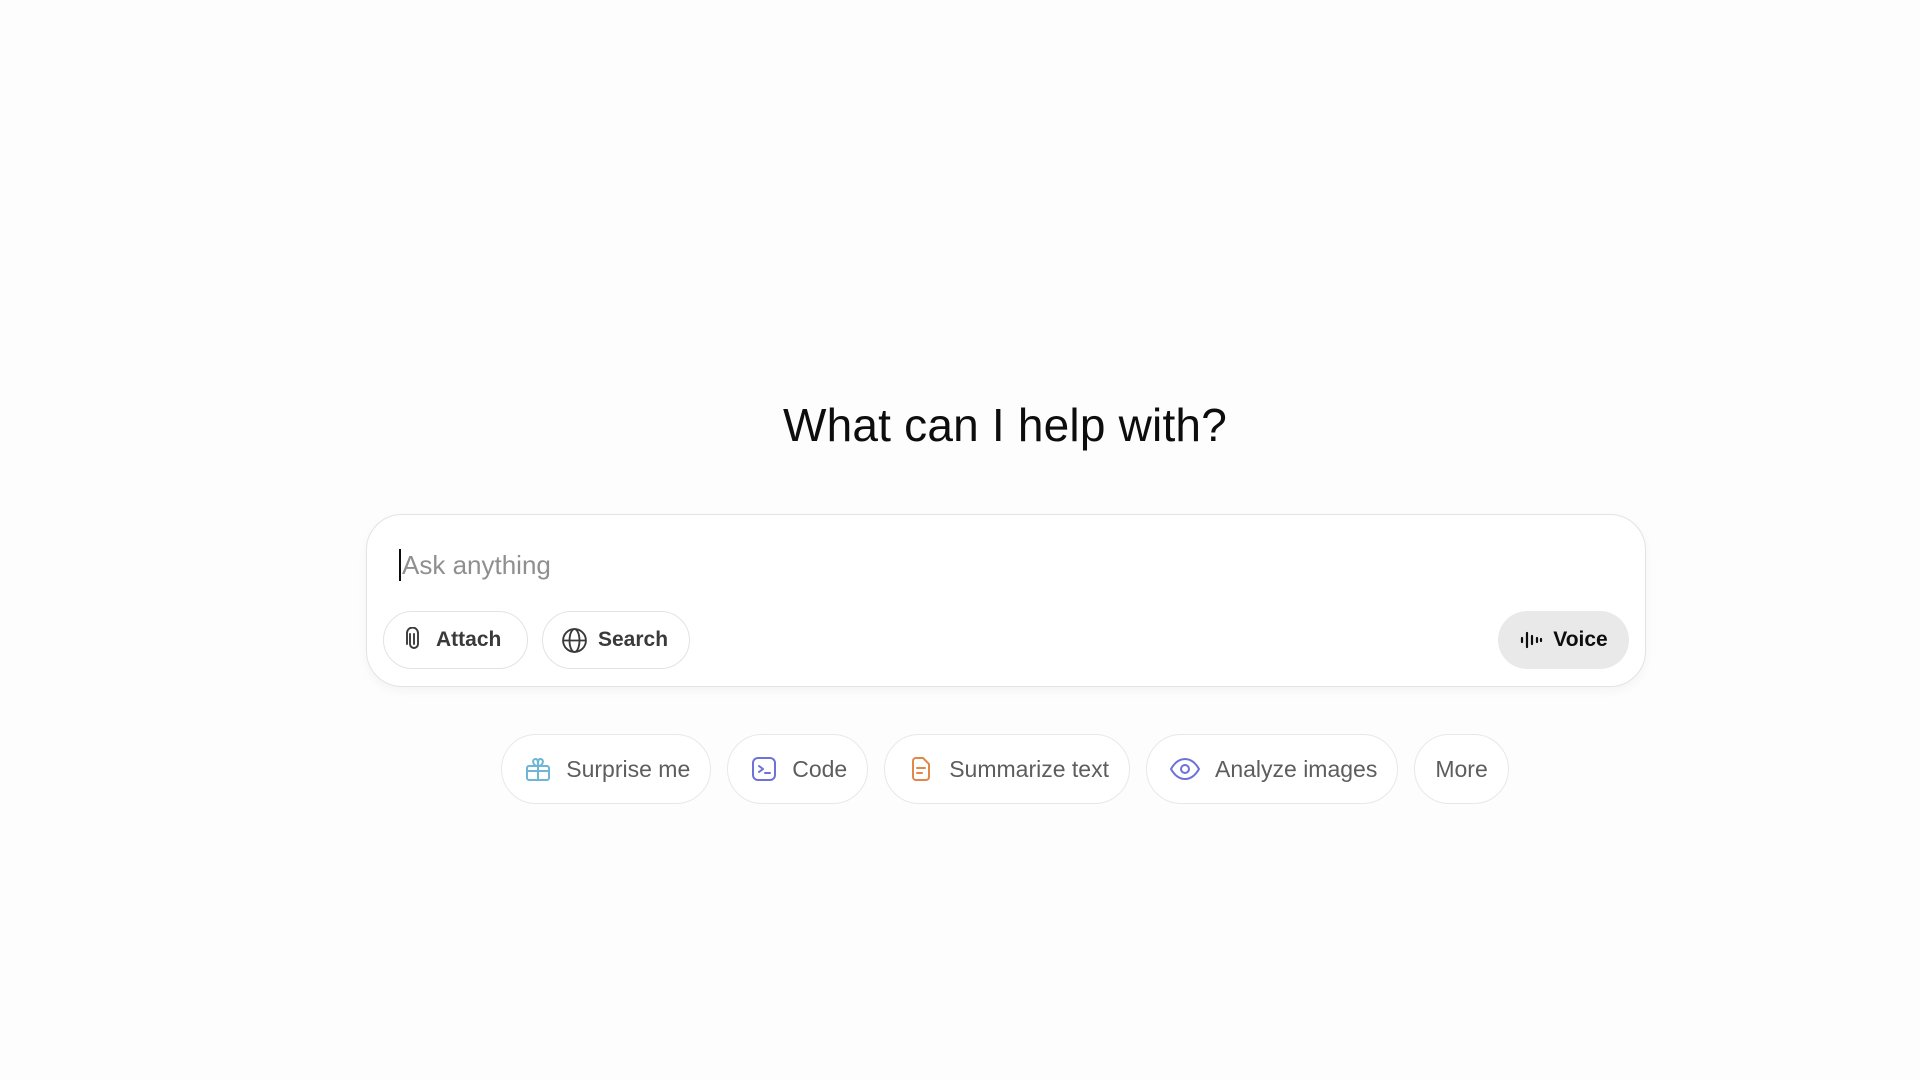 The width and height of the screenshot is (1920, 1080). I want to click on prompt-input, so click(992, 565).